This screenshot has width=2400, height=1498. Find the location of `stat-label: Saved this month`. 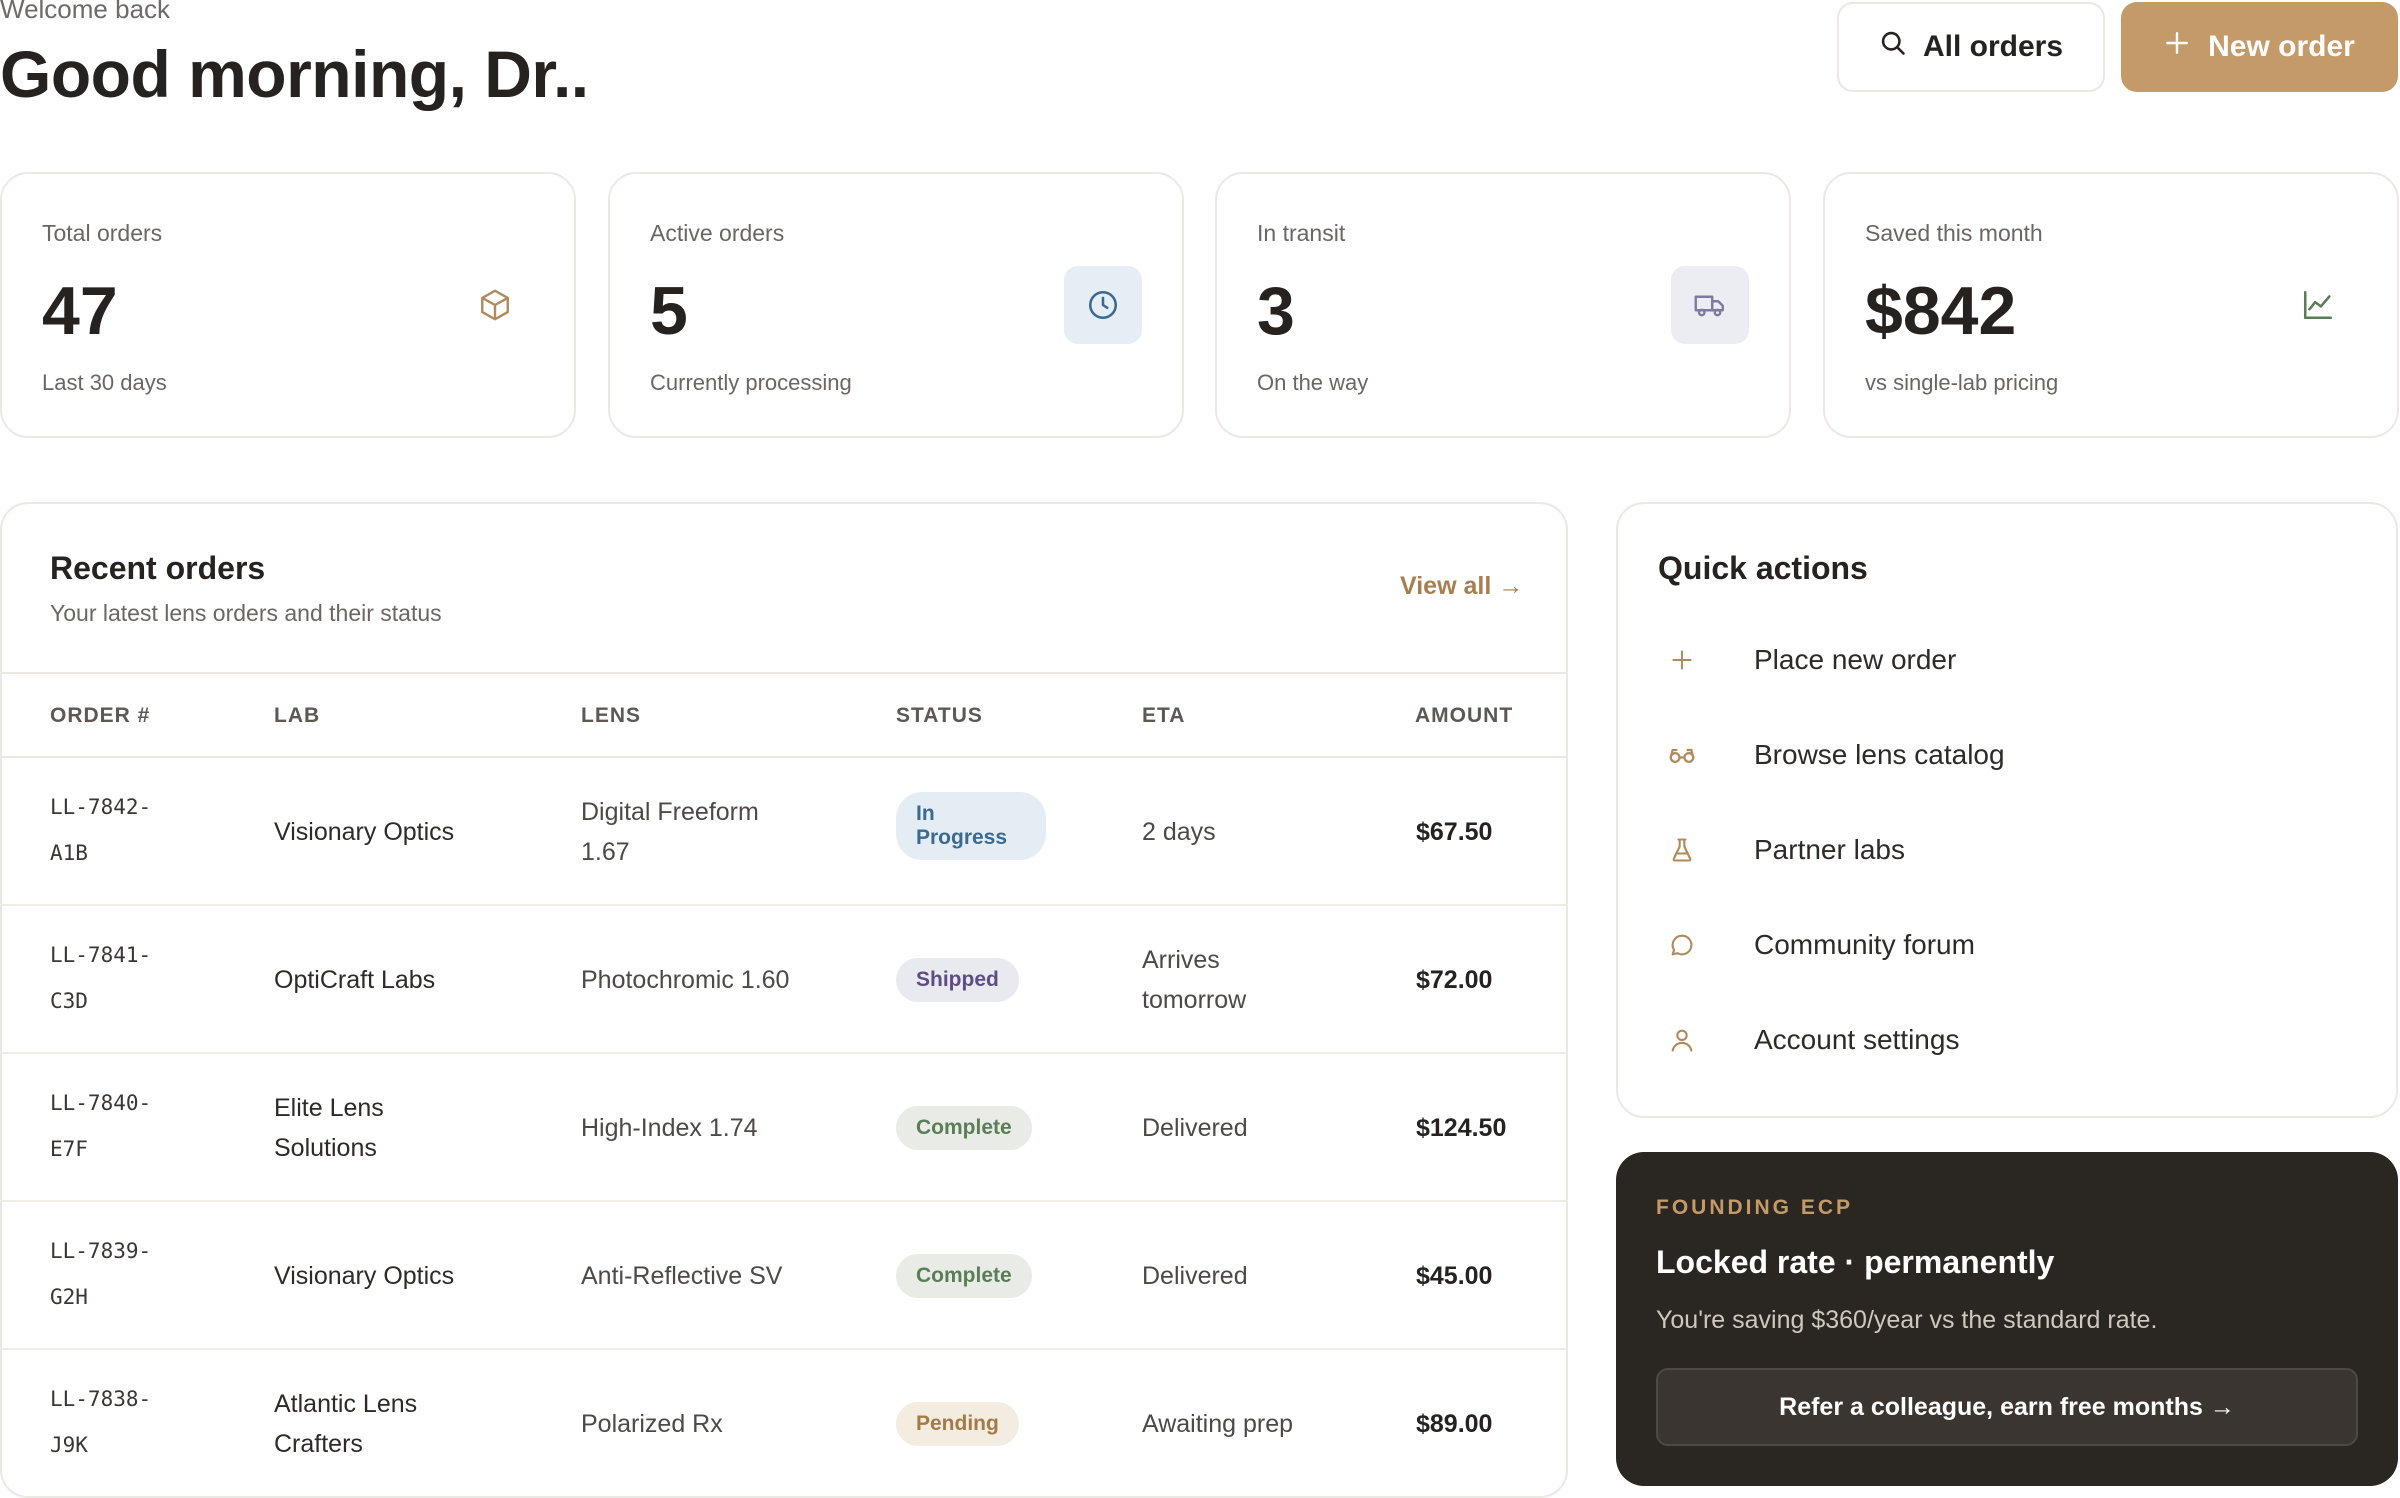

stat-label: Saved this month is located at coordinates (1954, 233).